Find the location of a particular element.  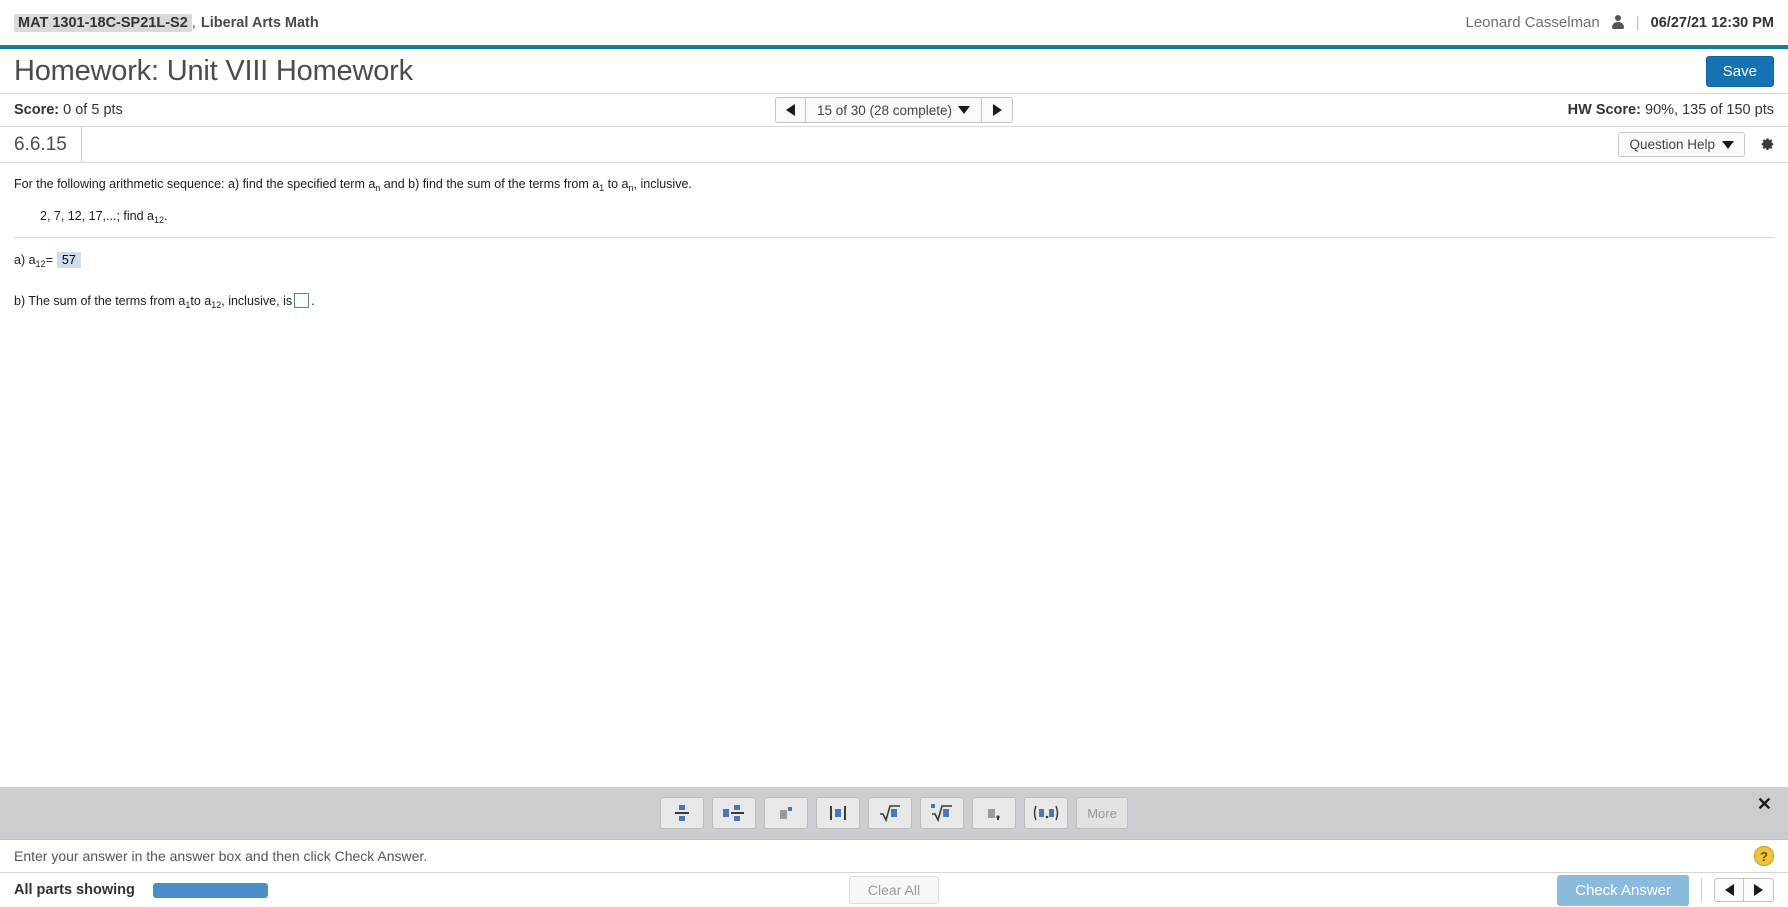

prompt-text-4: , inclusive. is located at coordinates (662, 184).